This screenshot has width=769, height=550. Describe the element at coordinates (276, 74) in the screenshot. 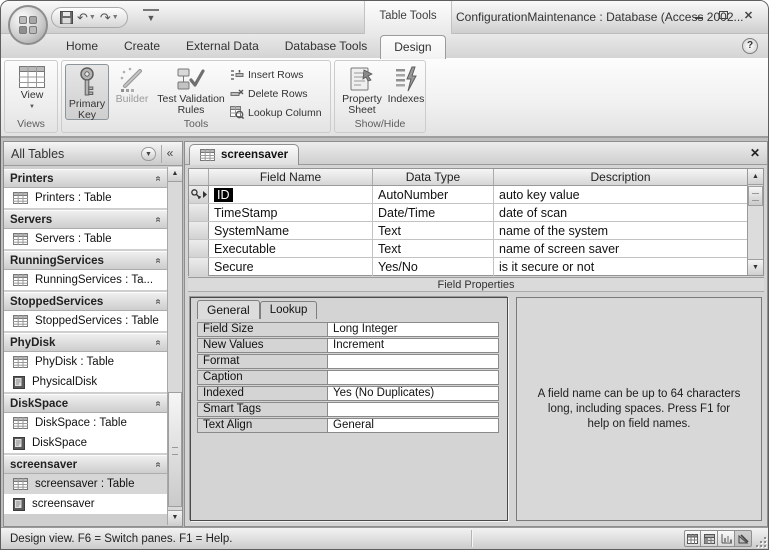

I see `insert-rows-button: Insert Rows` at that location.